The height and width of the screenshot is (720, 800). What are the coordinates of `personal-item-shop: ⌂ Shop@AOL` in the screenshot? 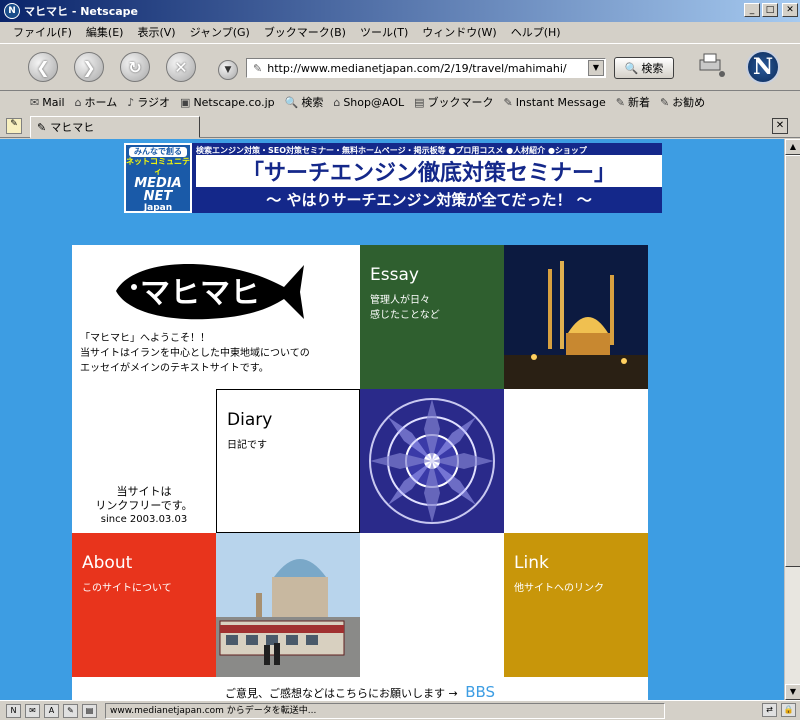 It's located at (368, 102).